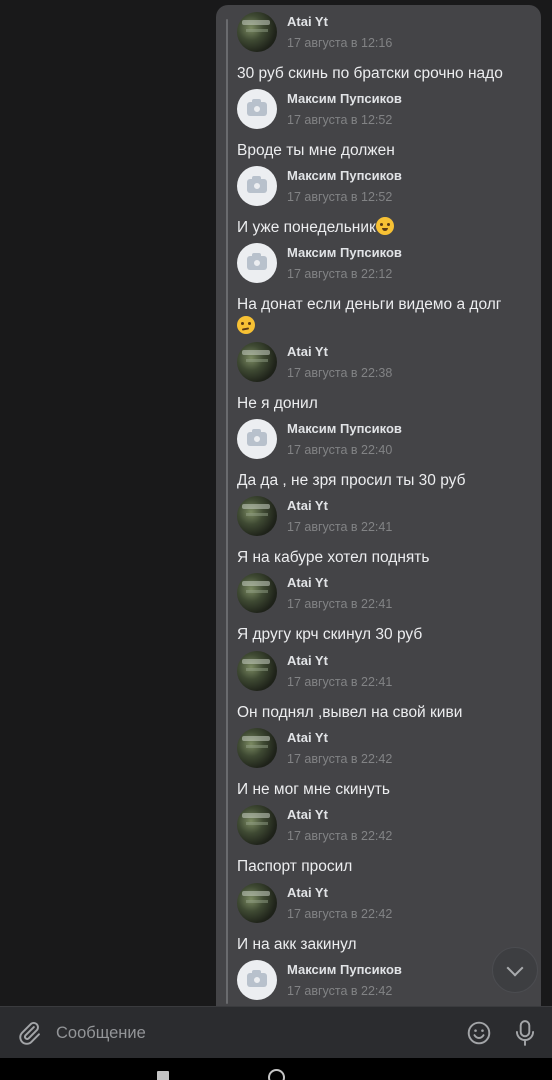 The image size is (552, 1080). I want to click on message-text: Не я донил, so click(277, 403).